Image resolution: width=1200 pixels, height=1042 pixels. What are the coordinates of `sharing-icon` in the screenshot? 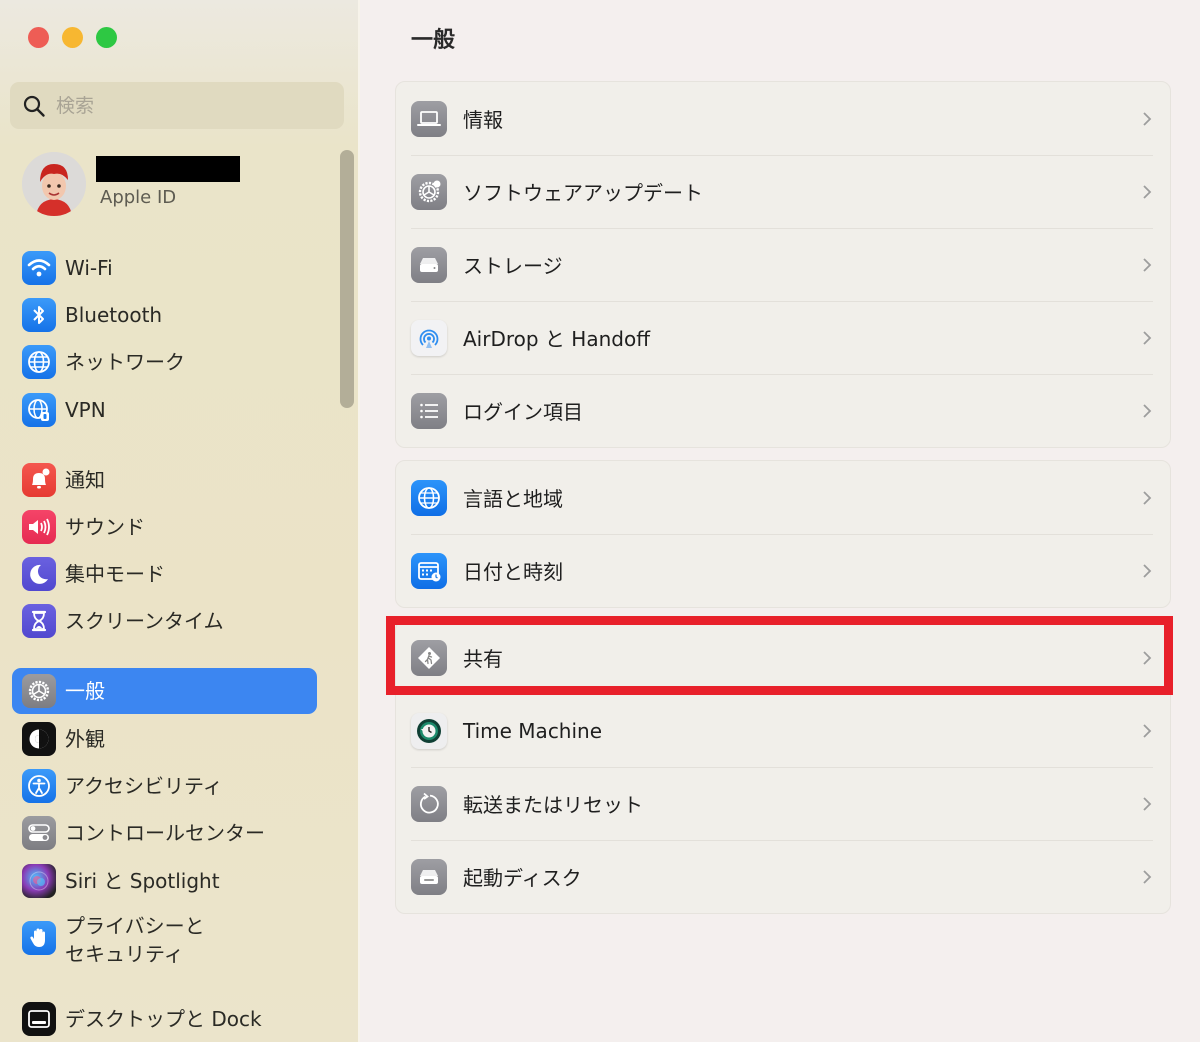 It's located at (429, 657).